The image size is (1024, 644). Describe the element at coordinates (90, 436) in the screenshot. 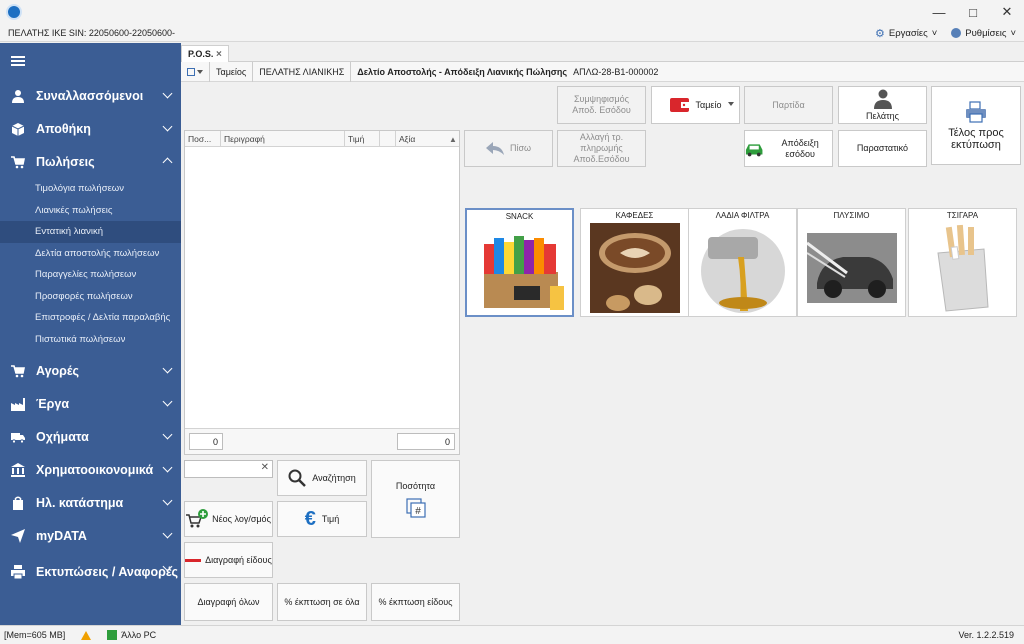

I see `sidebar-item-vehicles: Οχήματα` at that location.